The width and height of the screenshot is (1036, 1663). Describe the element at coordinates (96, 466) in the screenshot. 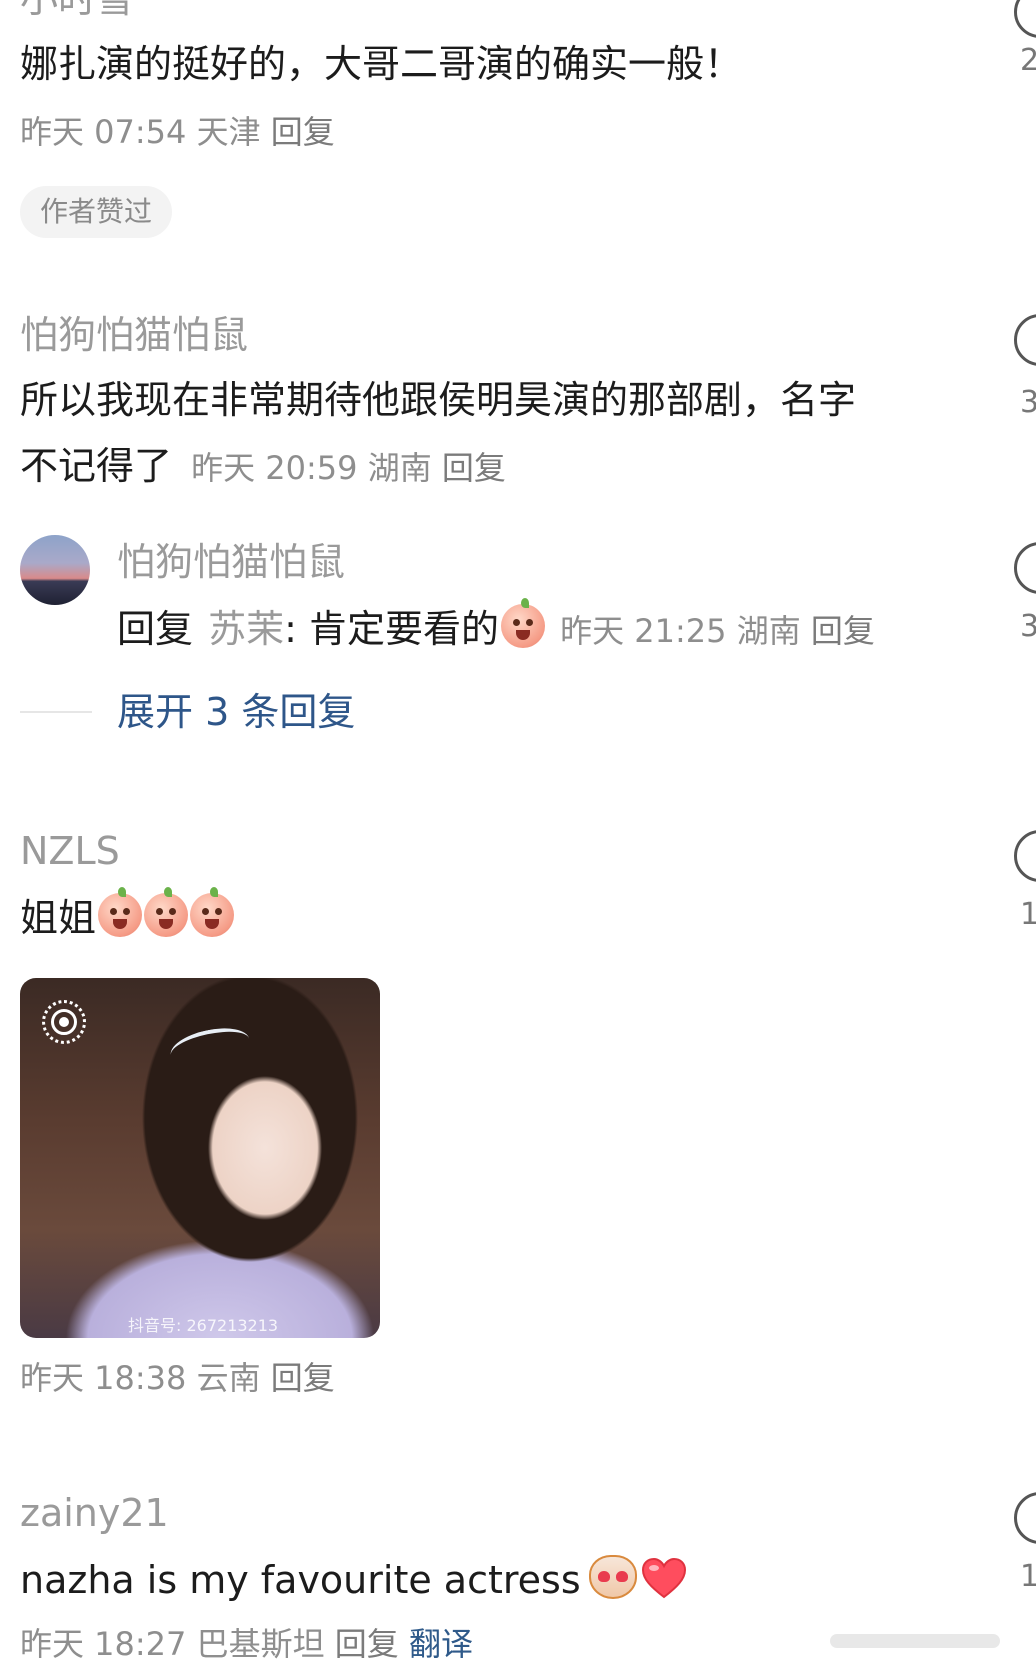

I see `comment-text-line2: 不记得了` at that location.